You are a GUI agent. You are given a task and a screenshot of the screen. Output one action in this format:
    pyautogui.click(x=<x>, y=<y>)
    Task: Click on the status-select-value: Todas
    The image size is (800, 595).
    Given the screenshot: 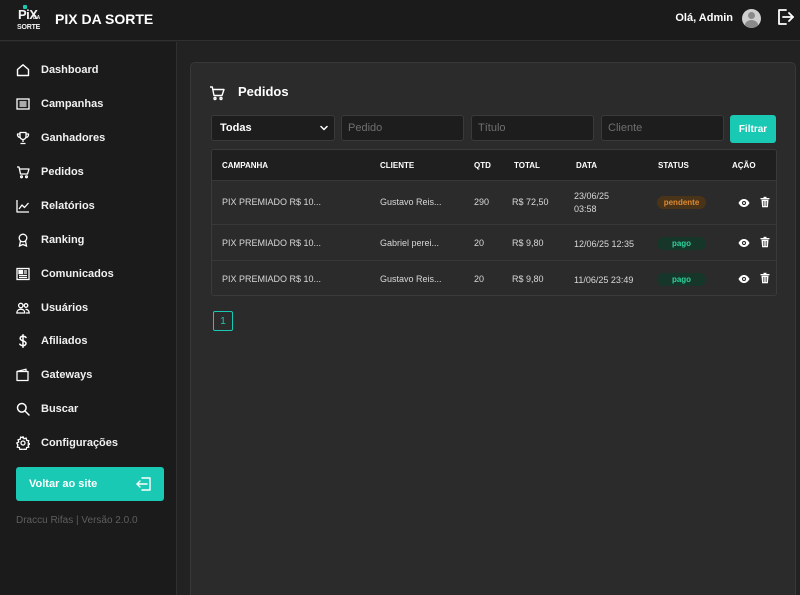 What is the action you would take?
    pyautogui.click(x=236, y=128)
    